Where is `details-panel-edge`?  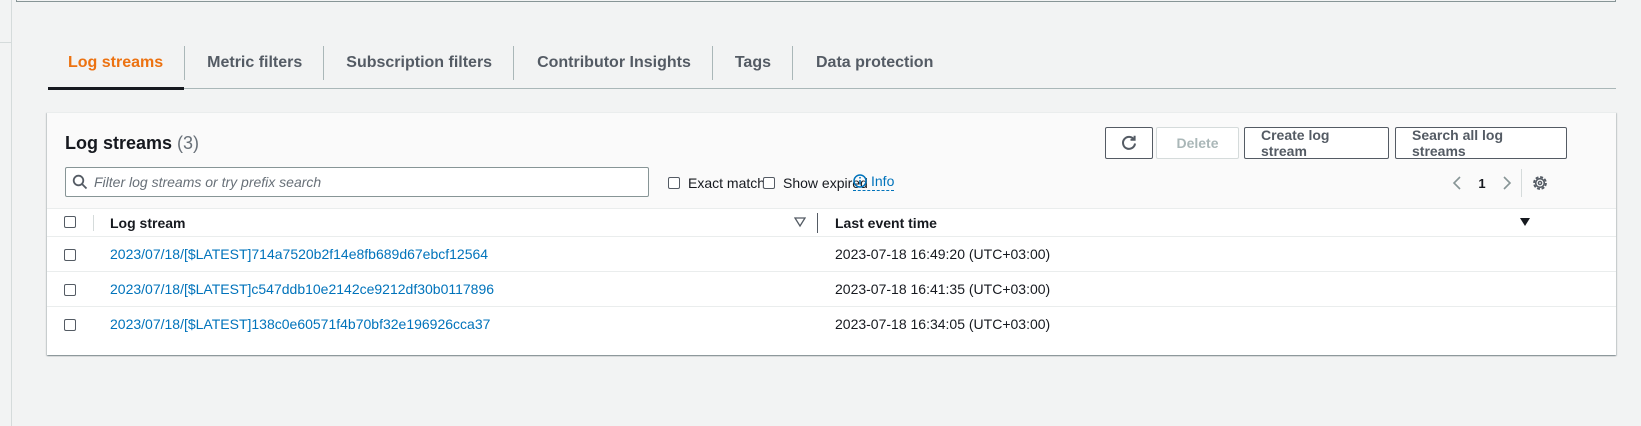
details-panel-edge is located at coordinates (816, 1).